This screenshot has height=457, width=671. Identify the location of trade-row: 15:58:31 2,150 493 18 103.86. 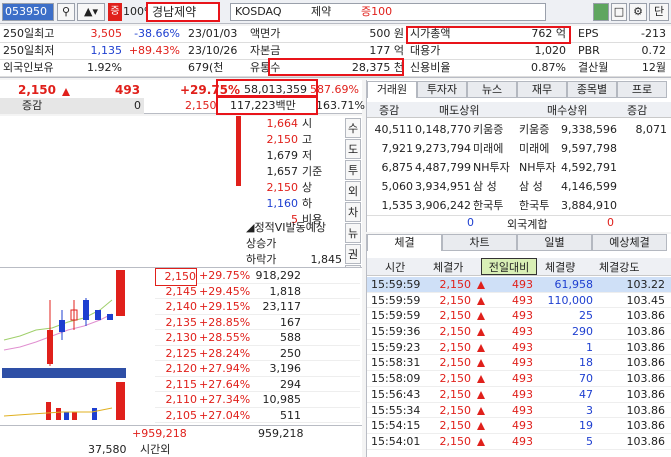
(519, 363).